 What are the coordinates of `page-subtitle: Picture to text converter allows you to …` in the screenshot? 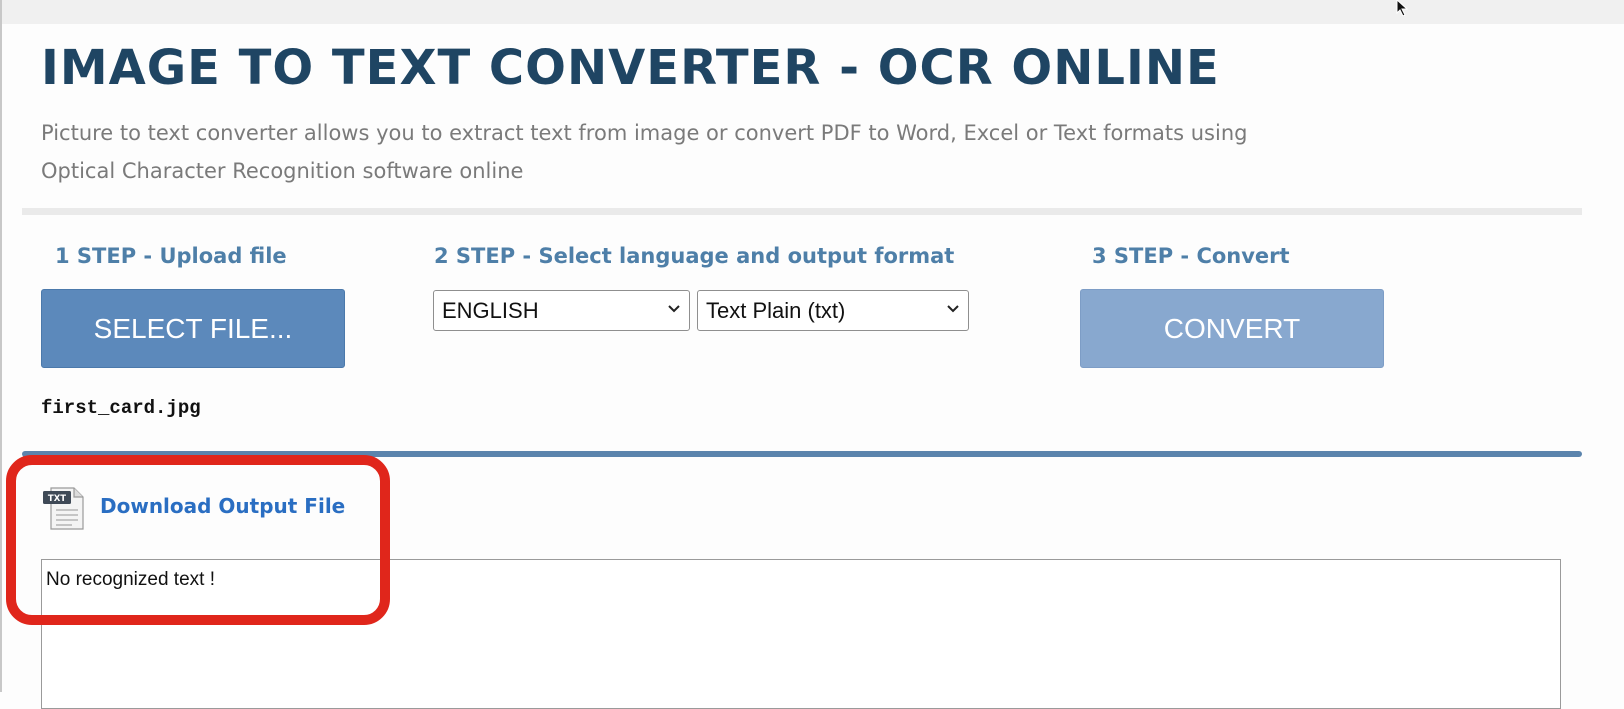 It's located at (644, 152).